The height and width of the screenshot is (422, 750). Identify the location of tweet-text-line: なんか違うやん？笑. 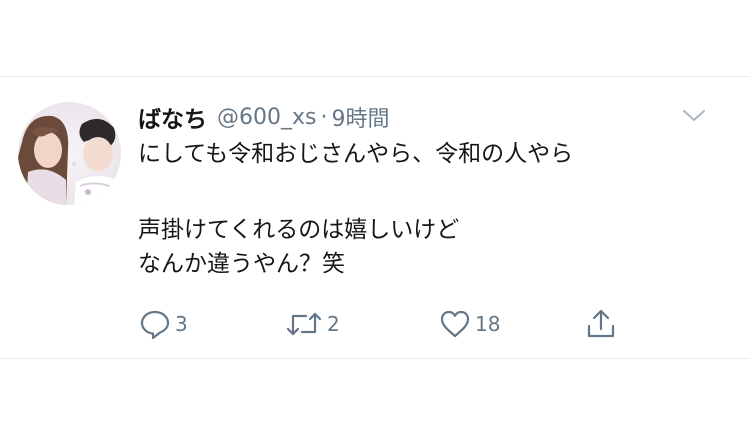
(241, 264).